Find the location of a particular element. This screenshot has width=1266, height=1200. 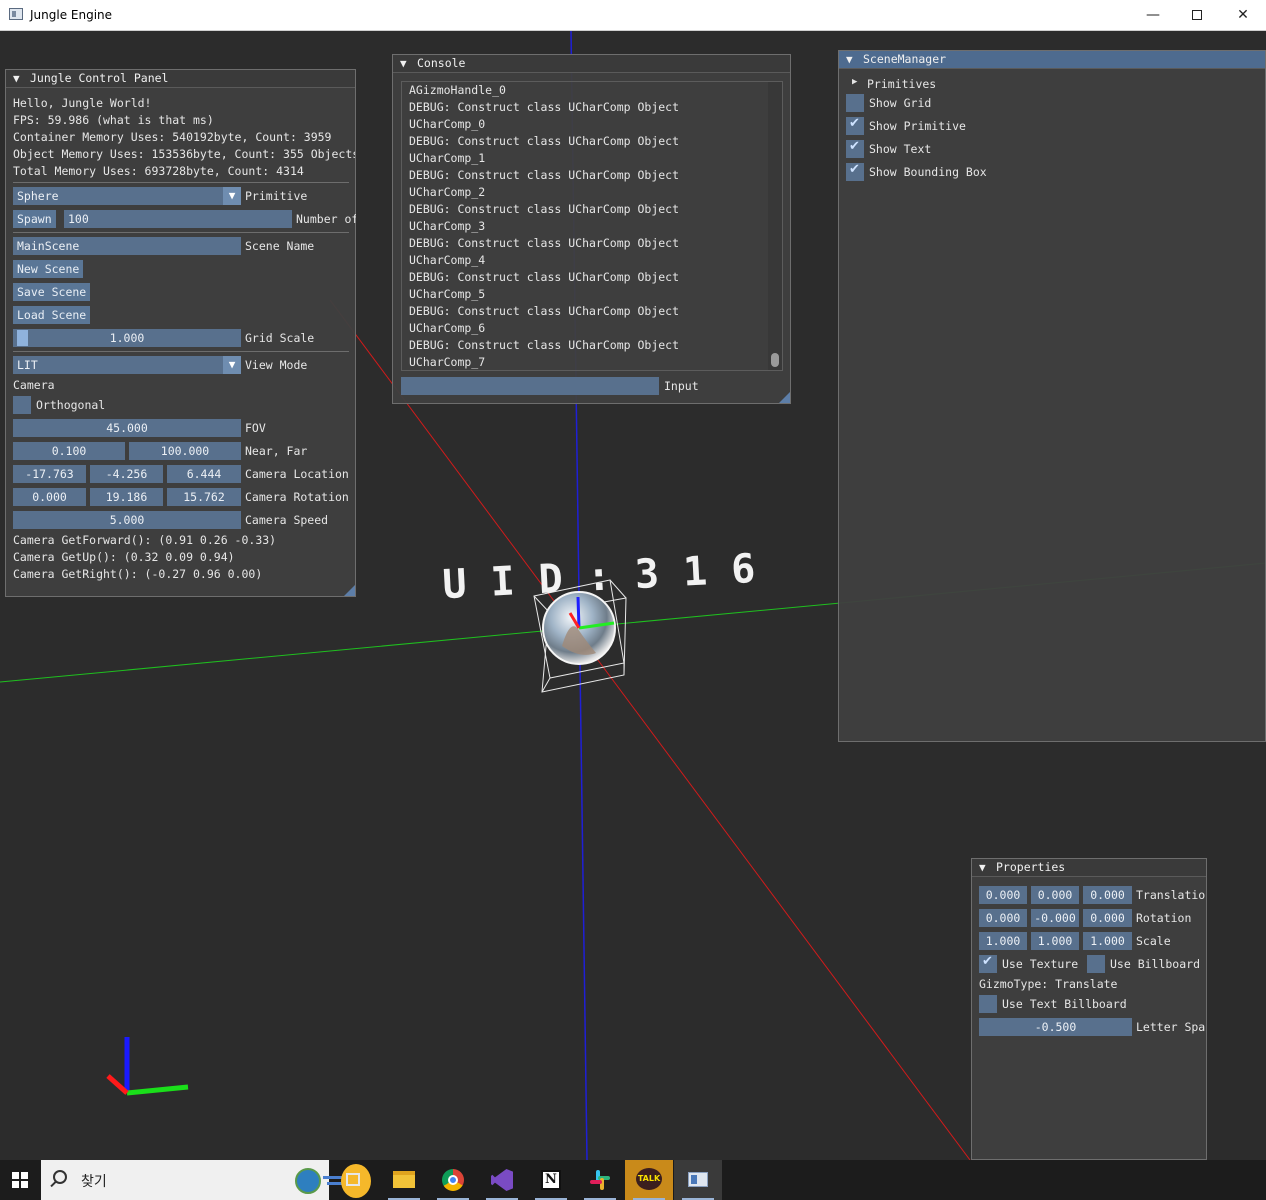

task-view-button is located at coordinates (354, 1180).